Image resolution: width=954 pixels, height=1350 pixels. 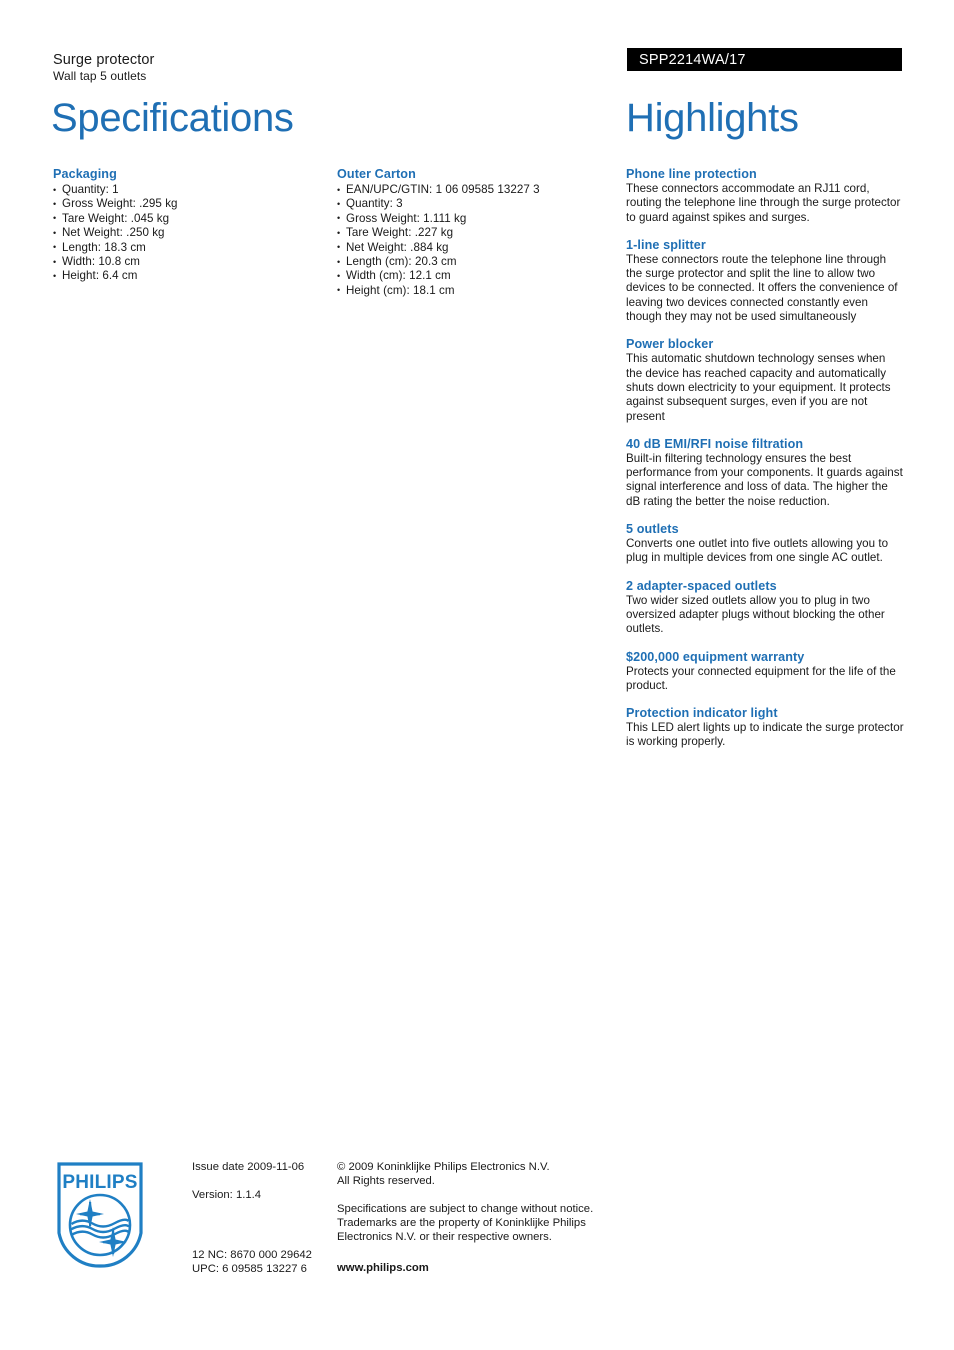 I want to click on copyright-line-2: All Rights reserved., so click(x=386, y=1181).